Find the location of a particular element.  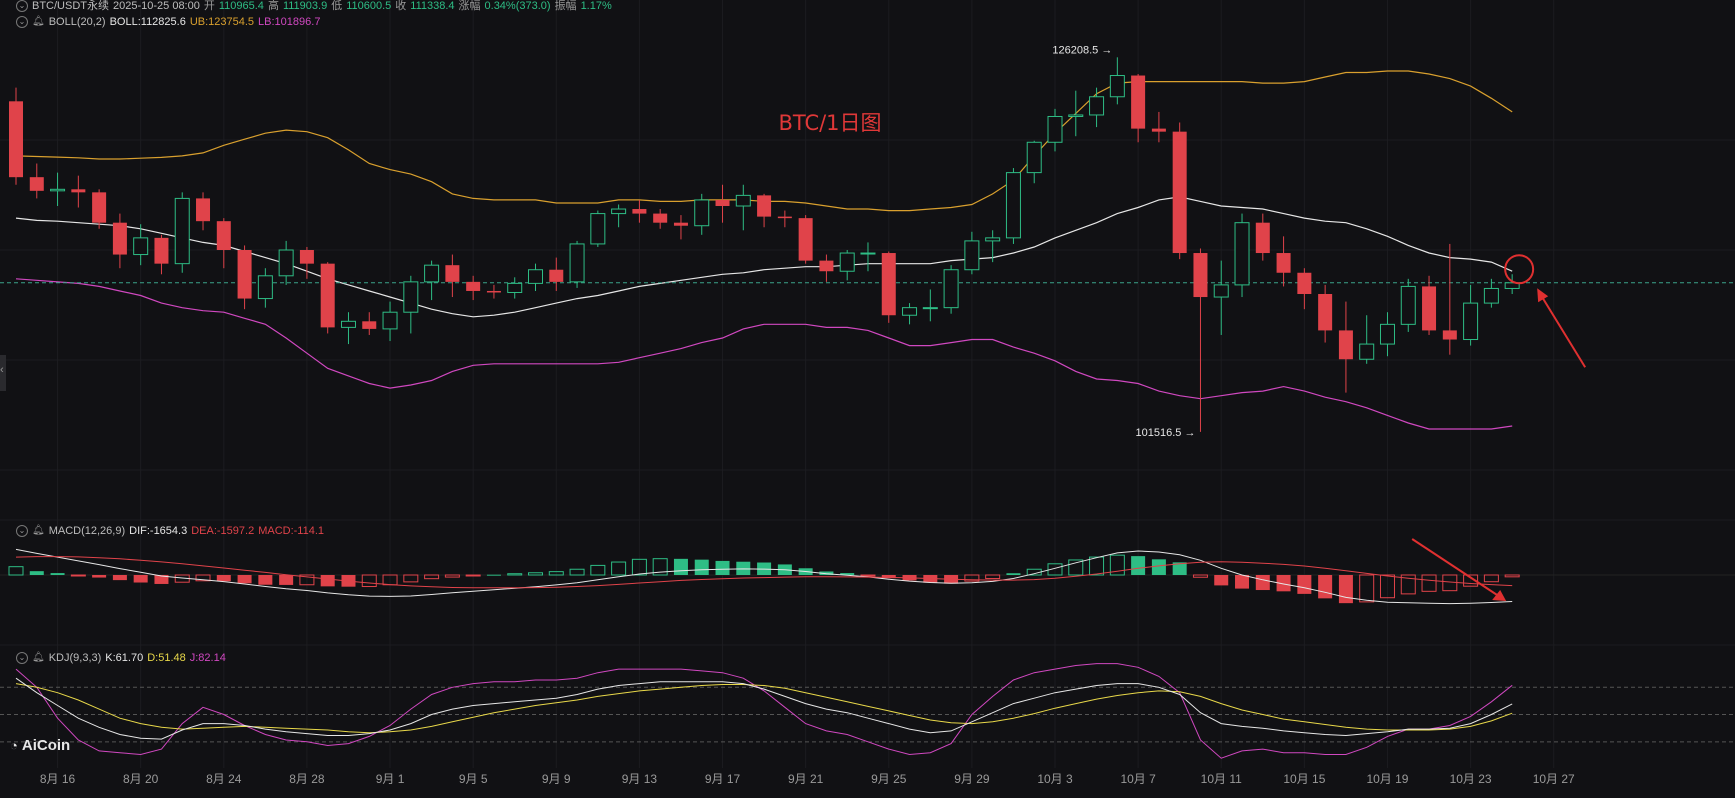

macd-dea-value: DEA:-1597.2 is located at coordinates (223, 531).